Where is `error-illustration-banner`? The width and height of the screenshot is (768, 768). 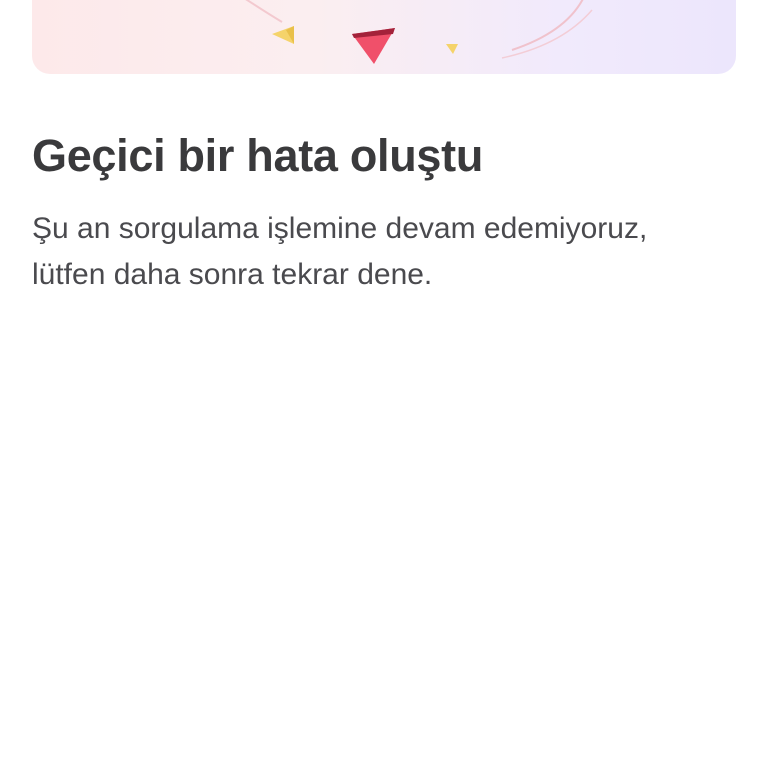 error-illustration-banner is located at coordinates (384, 37).